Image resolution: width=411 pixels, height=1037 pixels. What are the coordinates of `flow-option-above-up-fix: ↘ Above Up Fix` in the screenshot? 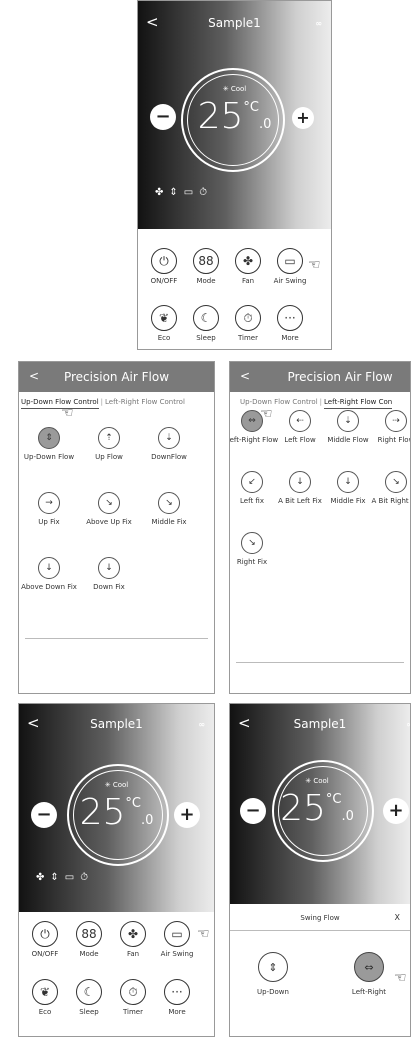 It's located at (109, 509).